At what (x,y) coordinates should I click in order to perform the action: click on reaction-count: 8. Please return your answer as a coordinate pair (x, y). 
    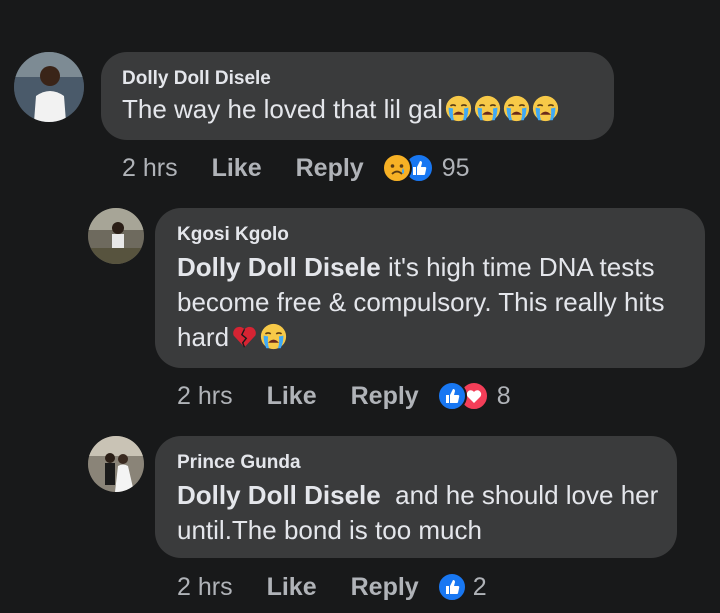
    Looking at the image, I should click on (503, 395).